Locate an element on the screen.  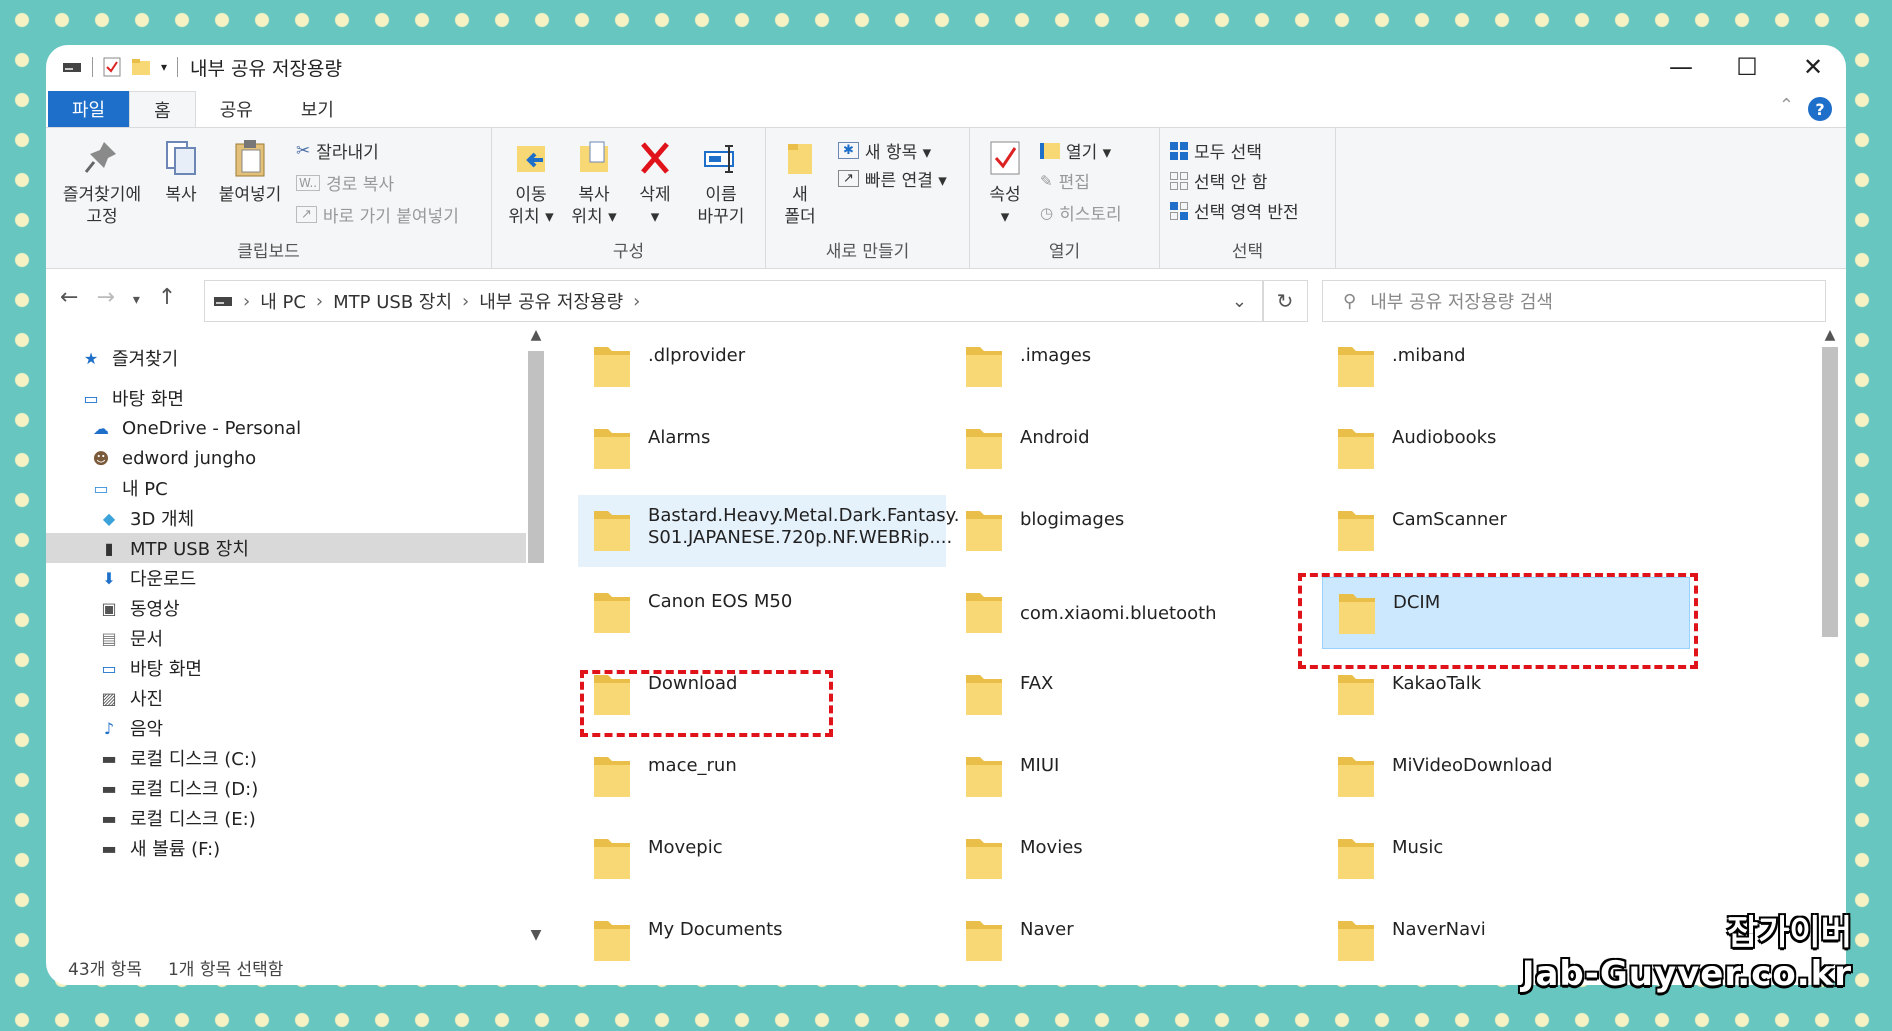
folder-item: Android is located at coordinates (1134, 449).